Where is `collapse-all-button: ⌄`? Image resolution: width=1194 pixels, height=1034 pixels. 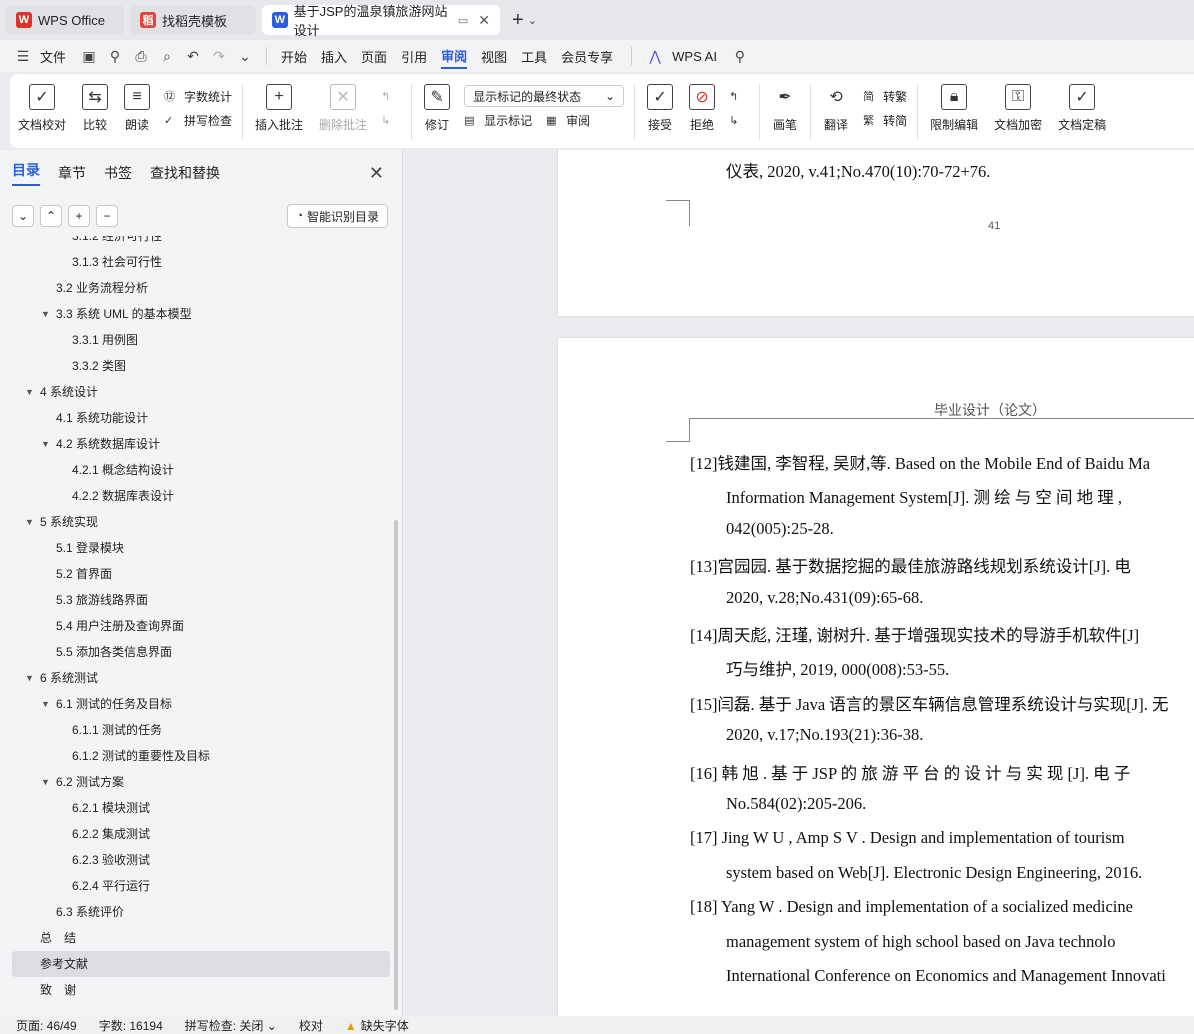
collapse-all-button: ⌄ is located at coordinates (23, 216).